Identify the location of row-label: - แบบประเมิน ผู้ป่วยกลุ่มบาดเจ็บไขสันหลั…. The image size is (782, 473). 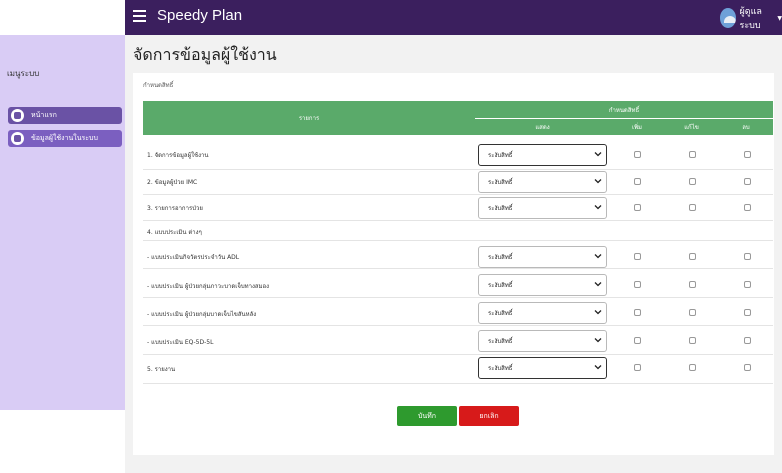
(202, 314).